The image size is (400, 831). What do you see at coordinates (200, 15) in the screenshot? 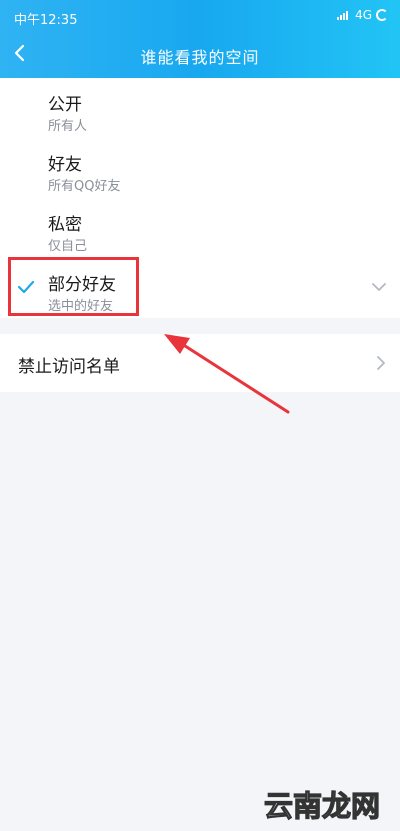
I see `status-bar: 中午12:35 4G` at bounding box center [200, 15].